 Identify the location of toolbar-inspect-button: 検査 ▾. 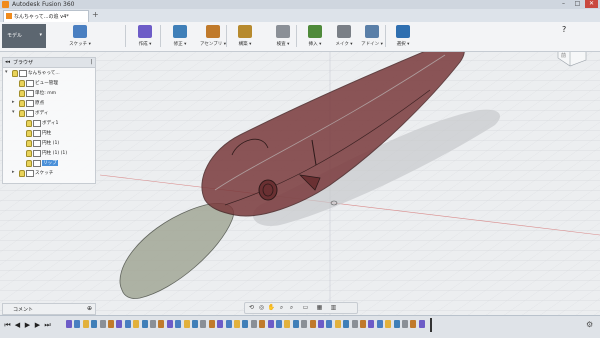
(283, 36).